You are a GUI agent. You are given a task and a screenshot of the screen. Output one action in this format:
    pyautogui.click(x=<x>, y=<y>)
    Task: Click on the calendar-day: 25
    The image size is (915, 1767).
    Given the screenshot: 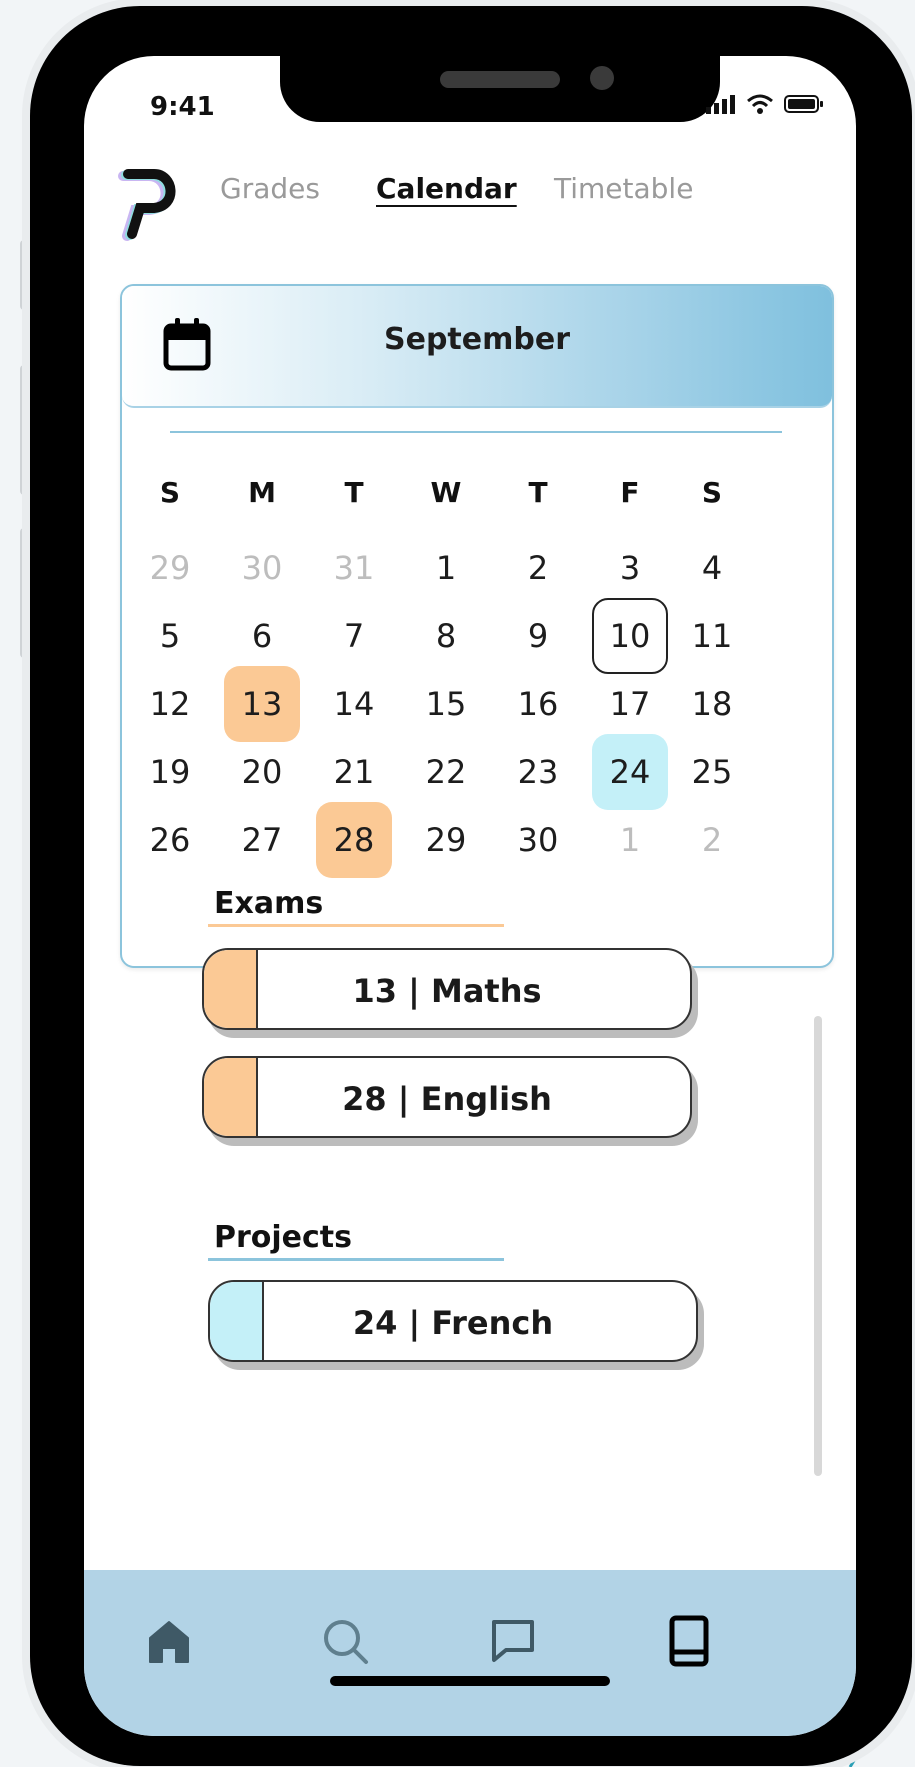 What is the action you would take?
    pyautogui.click(x=712, y=772)
    